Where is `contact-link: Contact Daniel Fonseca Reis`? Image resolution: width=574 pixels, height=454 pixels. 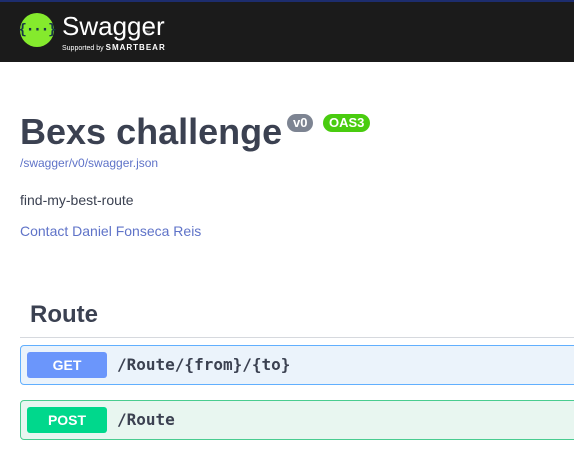
contact-link: Contact Daniel Fonseca Reis is located at coordinates (110, 231).